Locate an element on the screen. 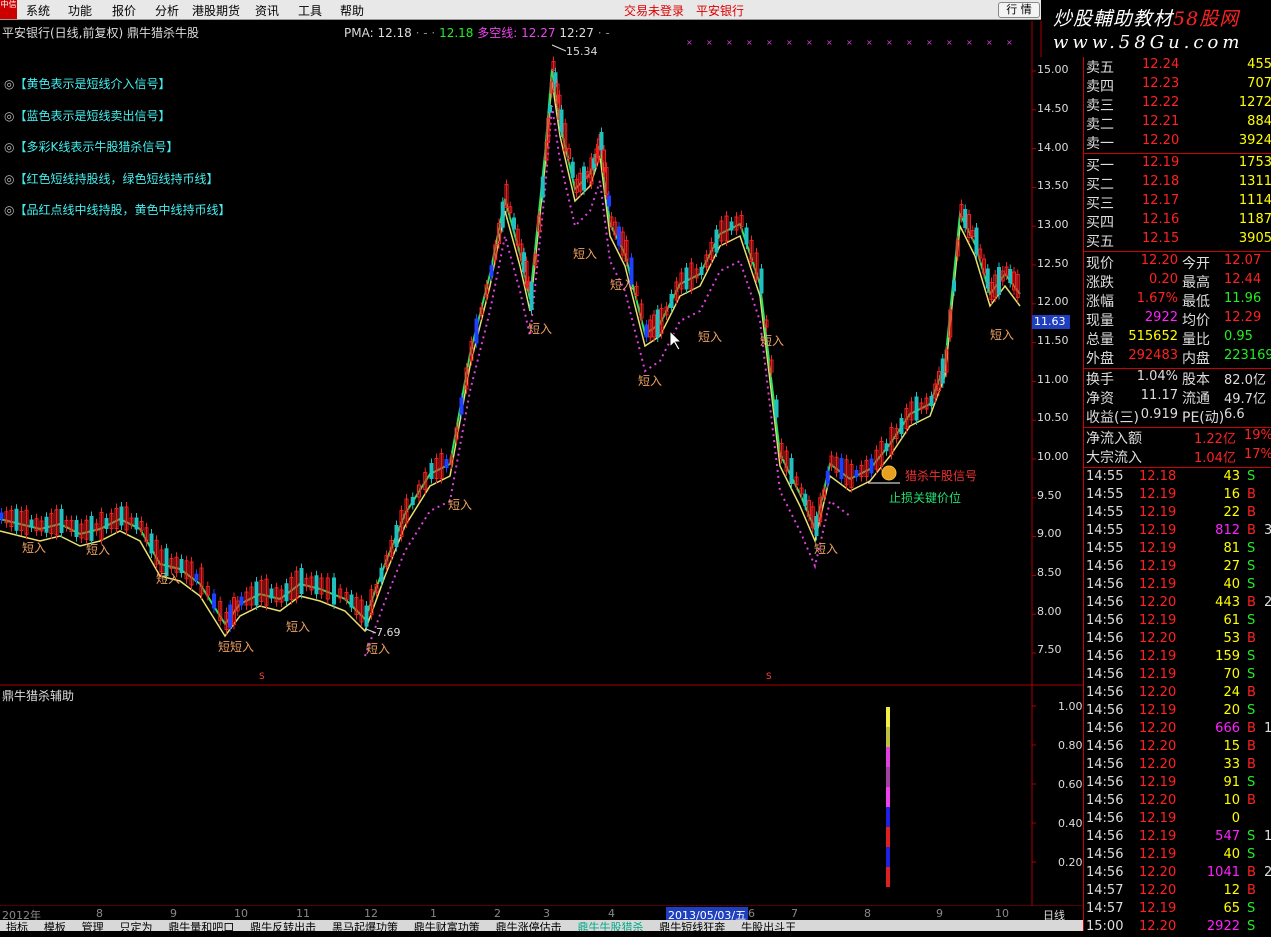  ask-label: 卖二 is located at coordinates (1100, 125).